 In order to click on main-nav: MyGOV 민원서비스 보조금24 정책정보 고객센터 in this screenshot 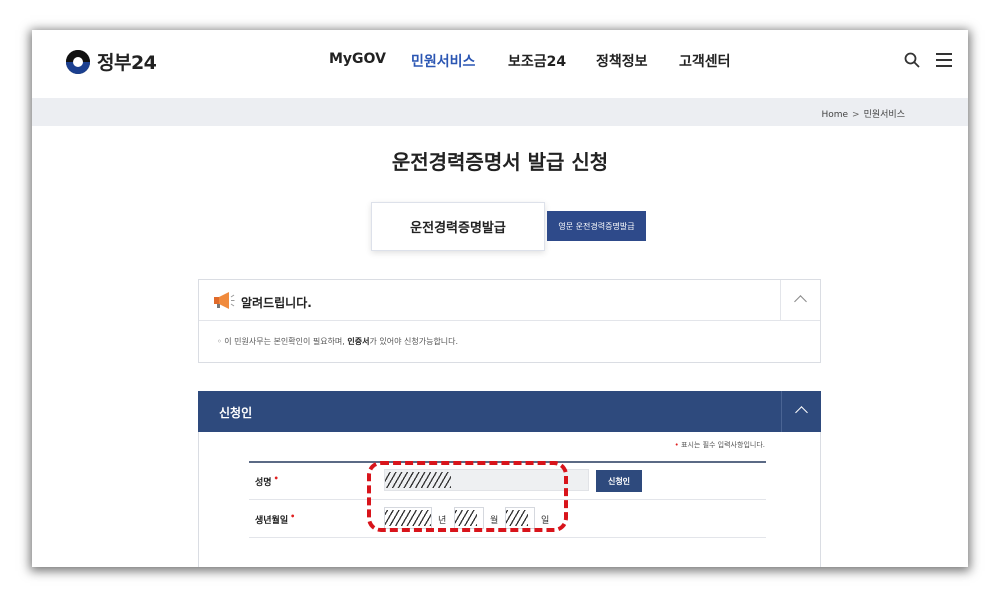, I will do `click(500, 61)`.